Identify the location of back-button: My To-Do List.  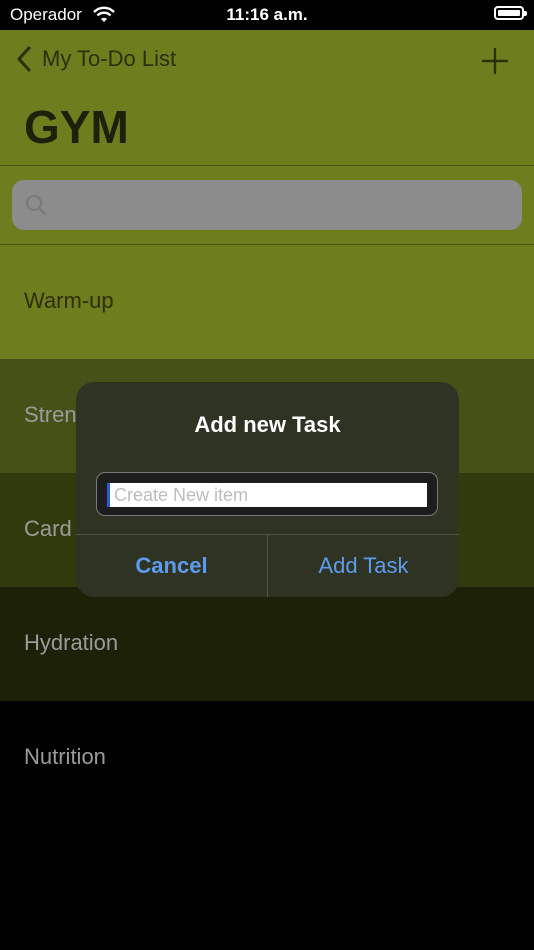
(94, 59).